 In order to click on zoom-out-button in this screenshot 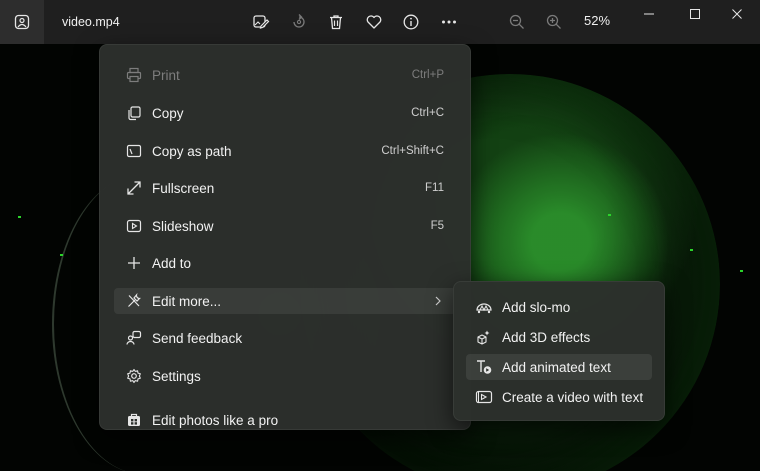, I will do `click(517, 22)`.